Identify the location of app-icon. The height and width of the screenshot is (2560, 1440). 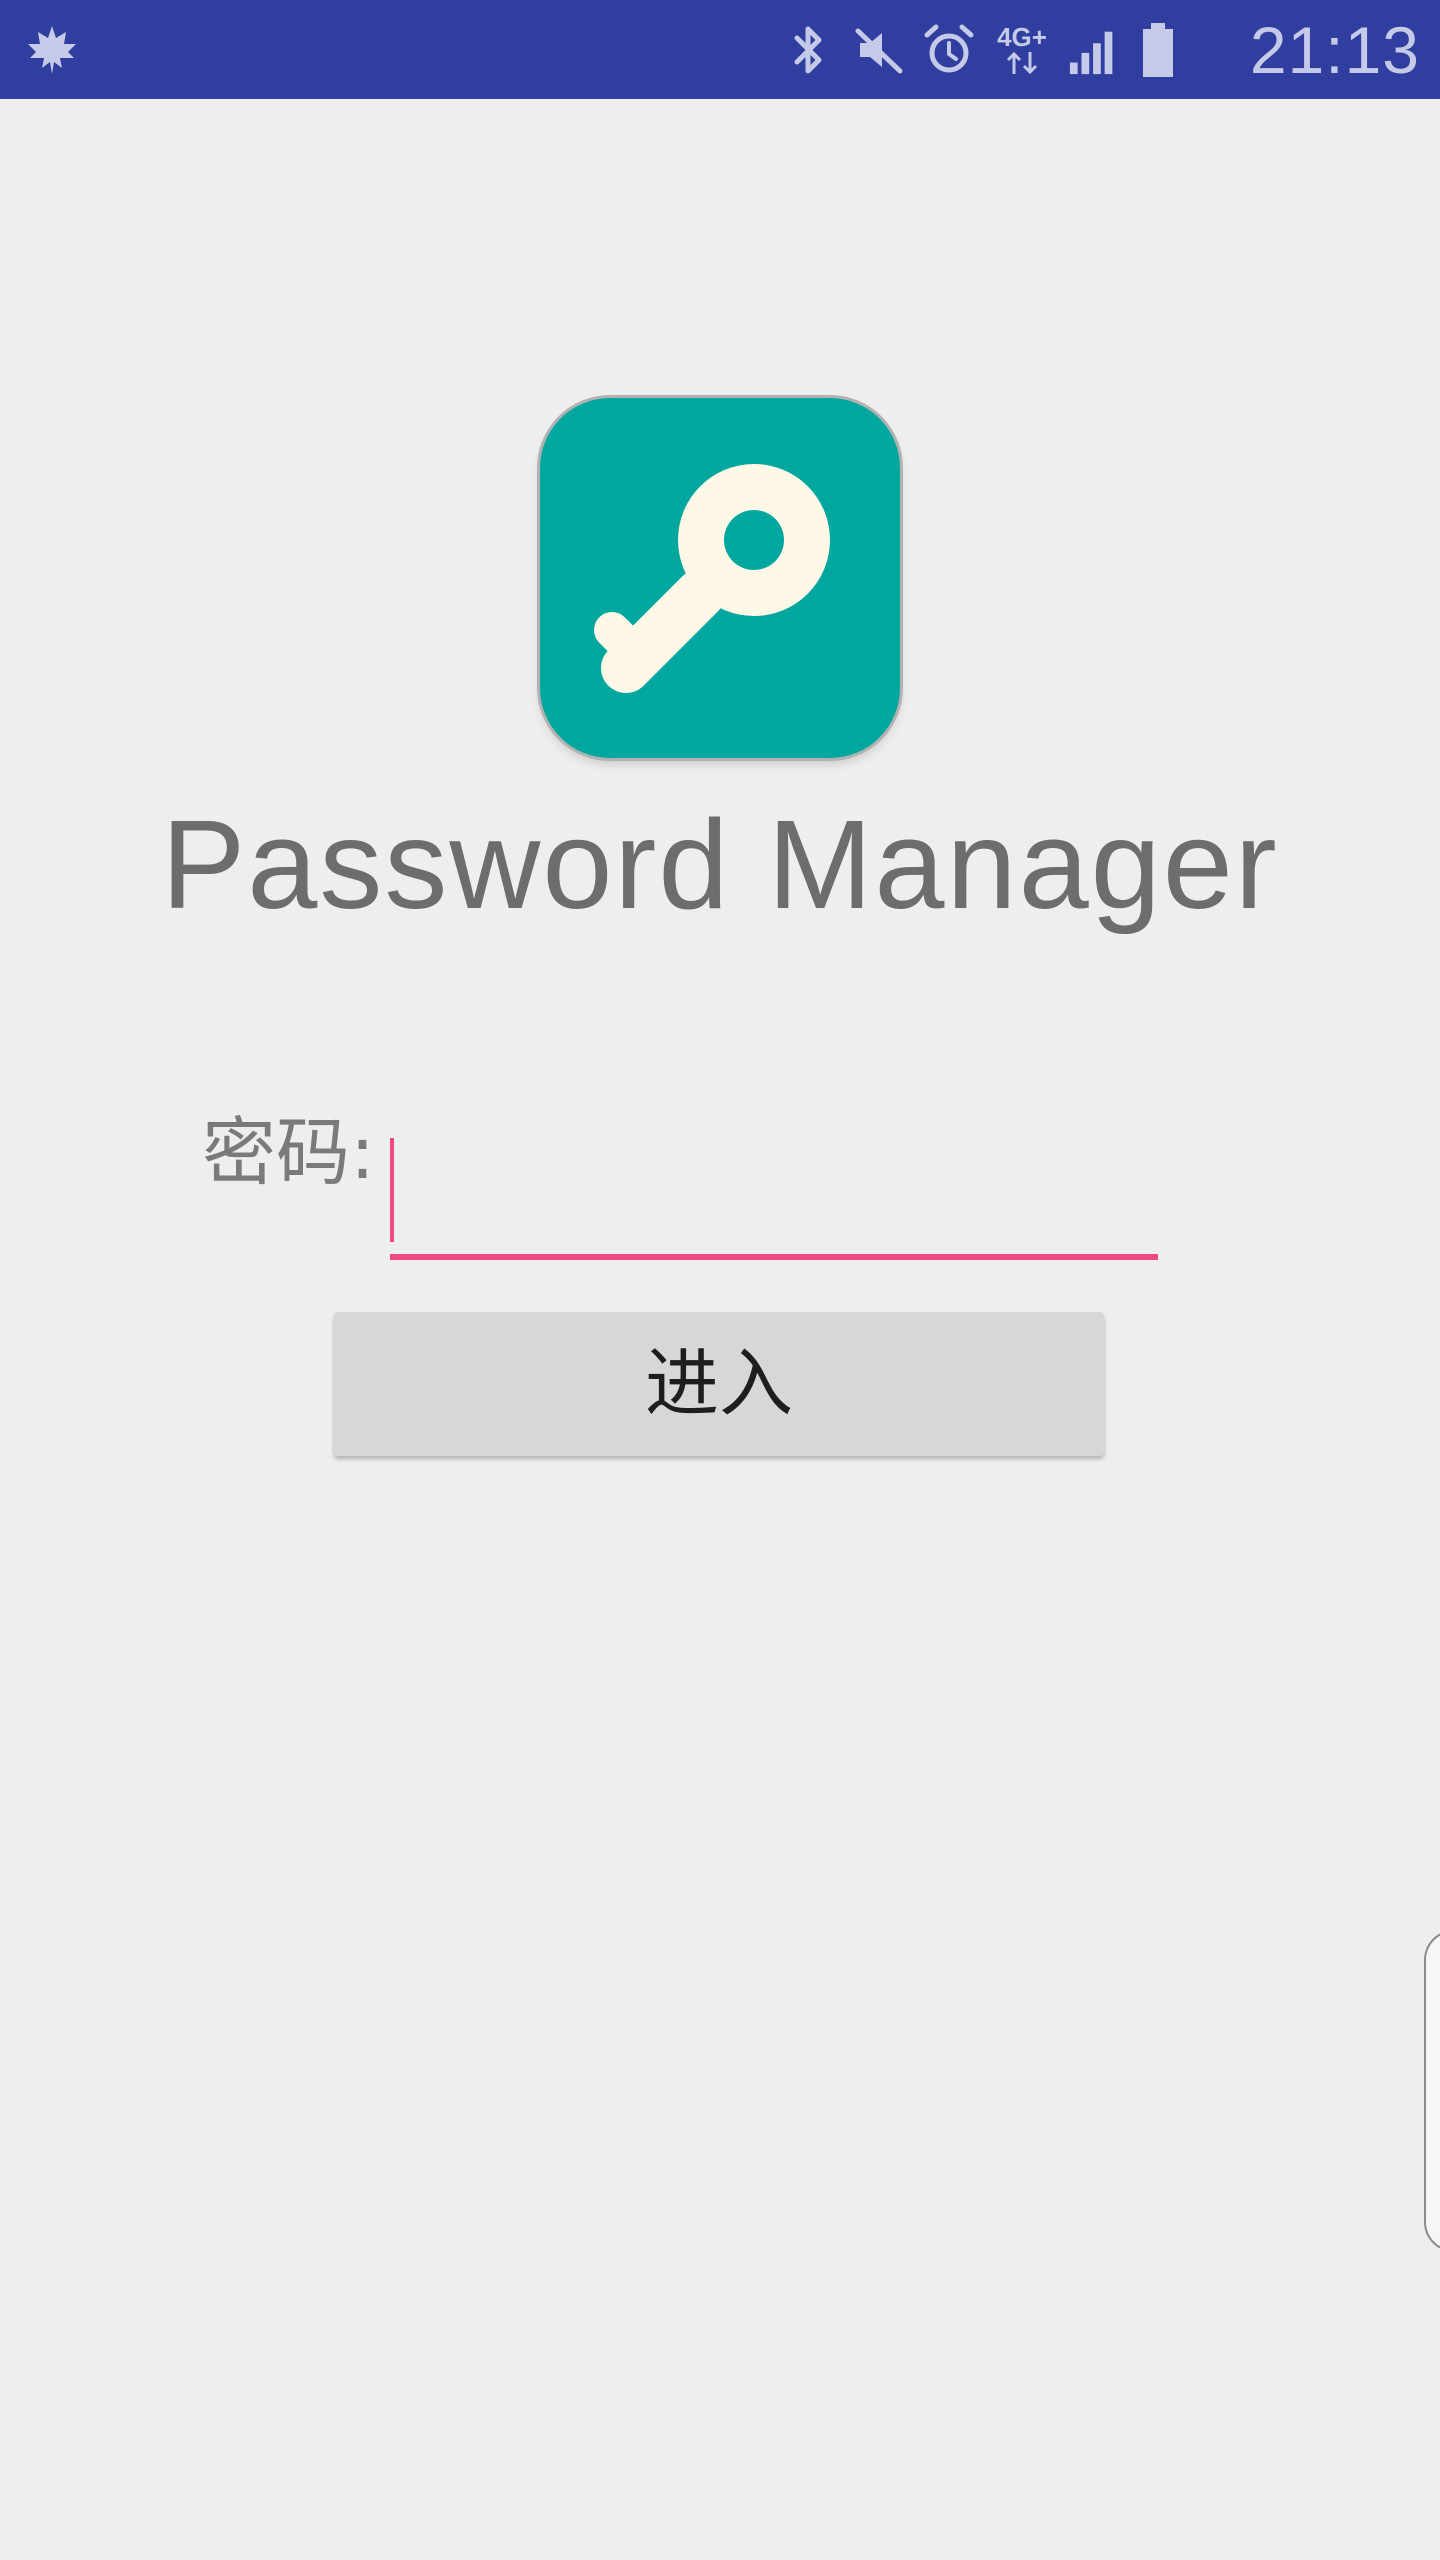
(720, 578).